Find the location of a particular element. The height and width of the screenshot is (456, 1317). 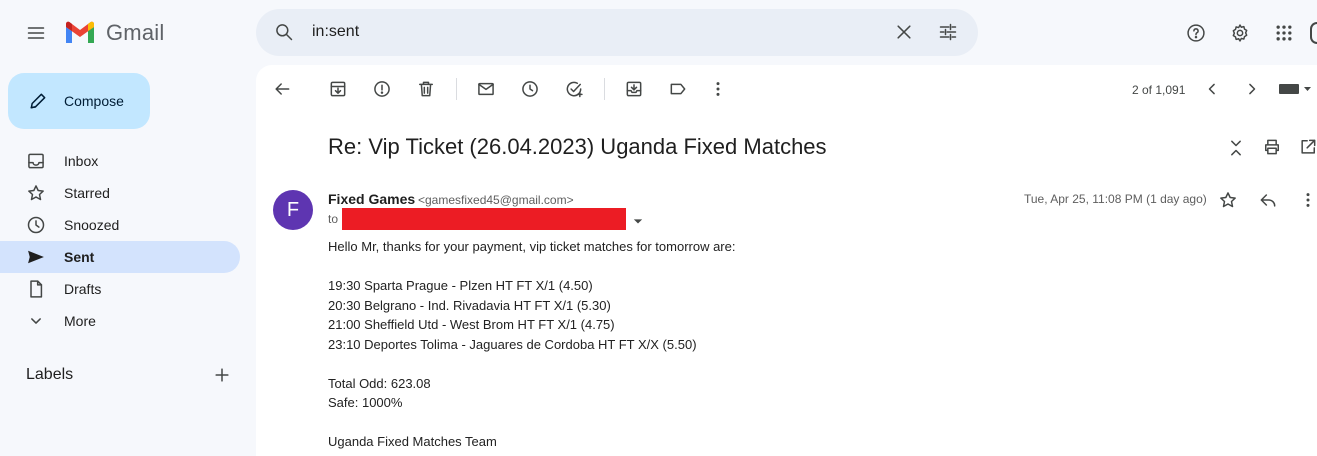

back-arrow-icon is located at coordinates (282, 89).